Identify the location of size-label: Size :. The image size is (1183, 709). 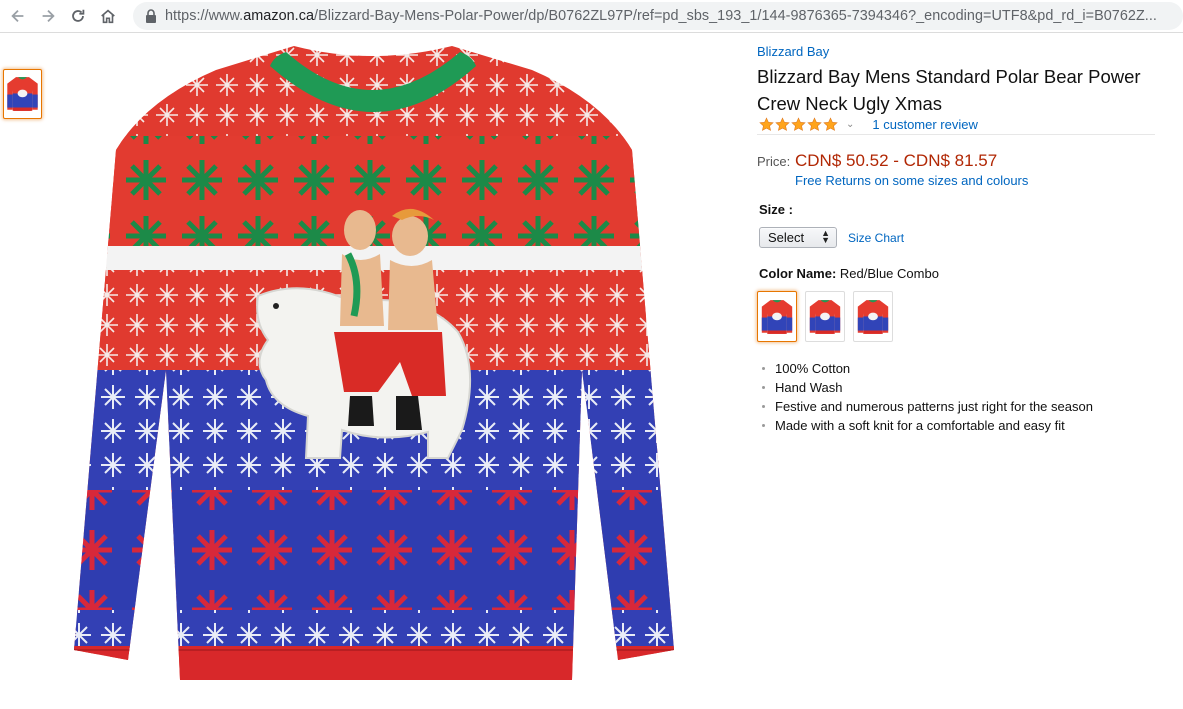
(776, 209).